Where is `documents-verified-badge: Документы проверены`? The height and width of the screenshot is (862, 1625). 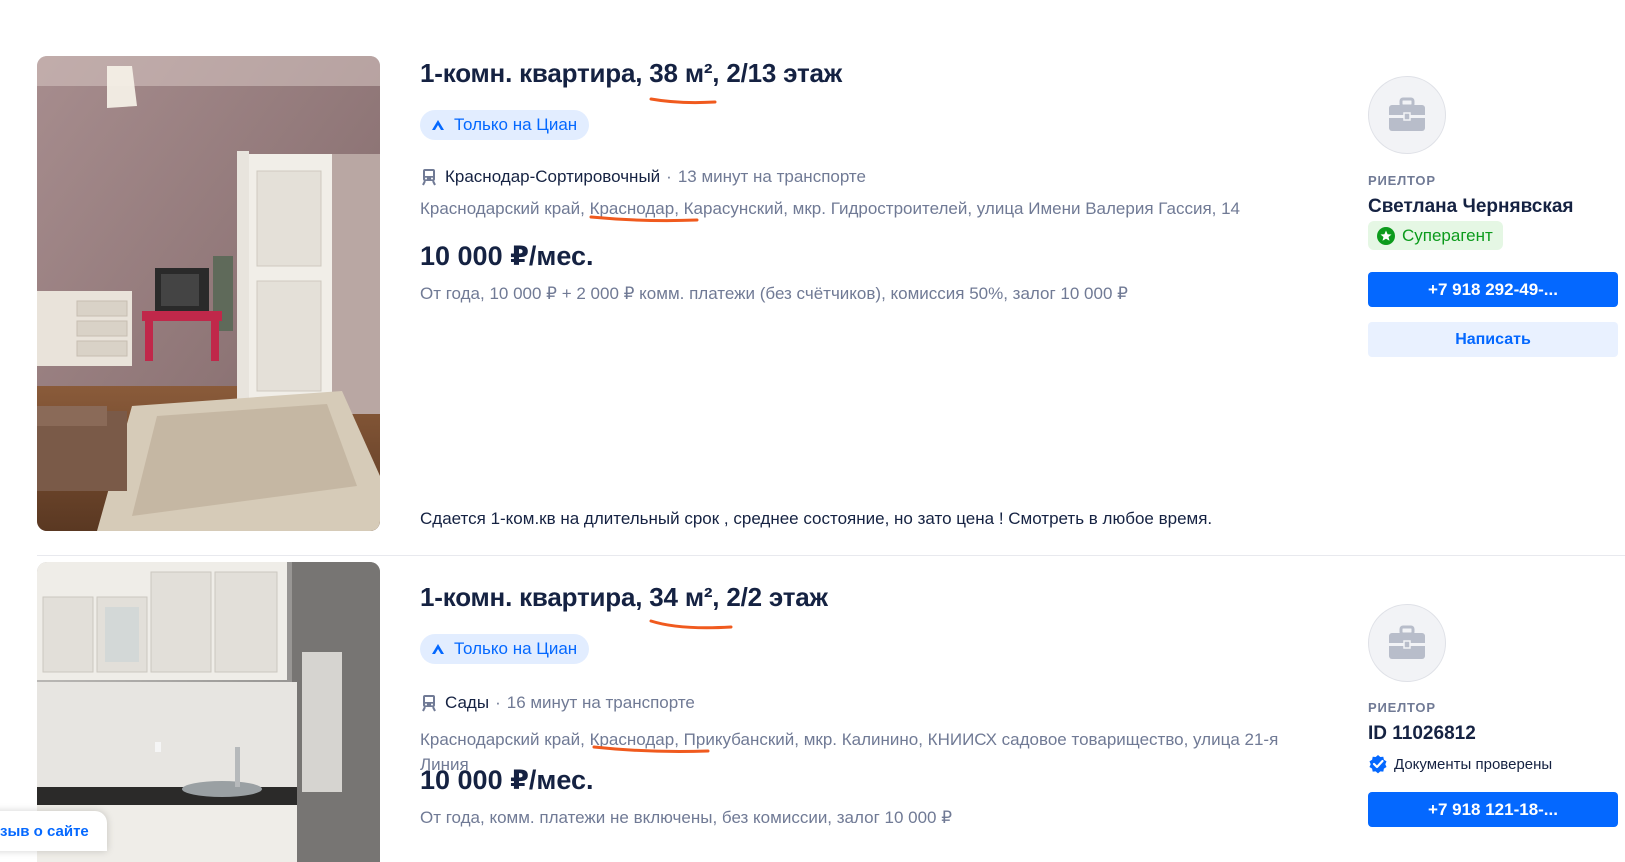
documents-verified-badge: Документы проверены is located at coordinates (1460, 764).